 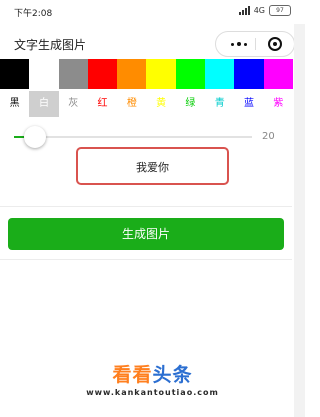 What do you see at coordinates (278, 104) in the screenshot?
I see `color-label-9: 紫` at bounding box center [278, 104].